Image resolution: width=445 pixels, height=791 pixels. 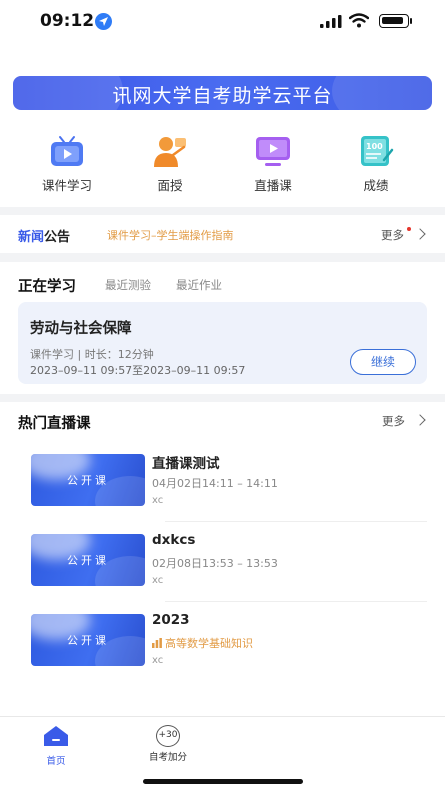 What do you see at coordinates (67, 21) in the screenshot?
I see `status-time: 09:12` at bounding box center [67, 21].